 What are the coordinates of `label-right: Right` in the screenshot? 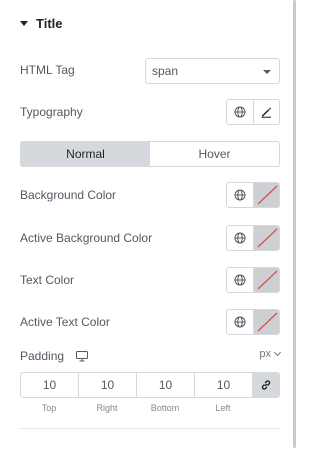 It's located at (107, 408).